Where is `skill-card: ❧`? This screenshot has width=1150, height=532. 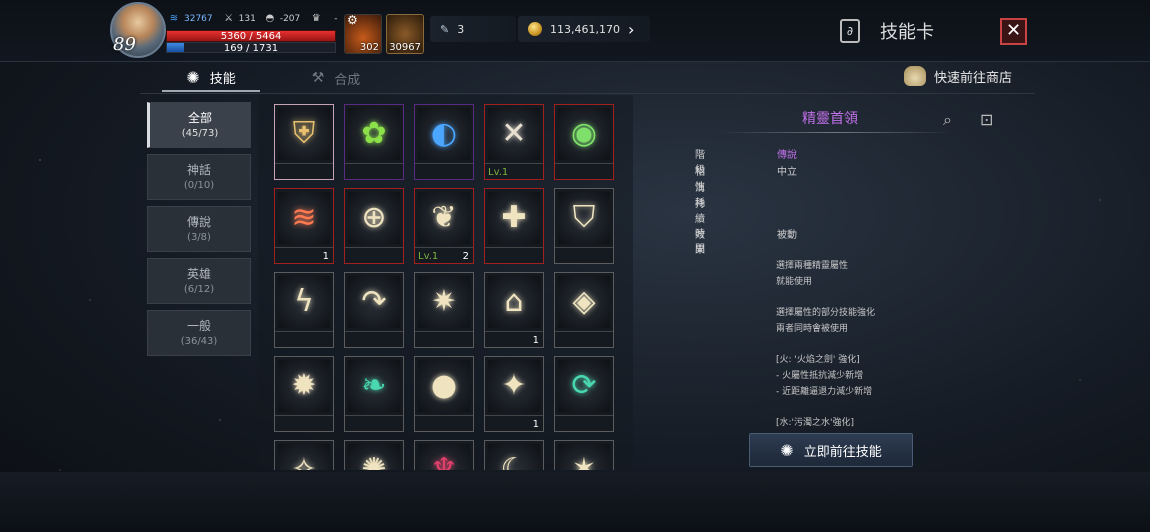 skill-card: ❧ is located at coordinates (374, 394).